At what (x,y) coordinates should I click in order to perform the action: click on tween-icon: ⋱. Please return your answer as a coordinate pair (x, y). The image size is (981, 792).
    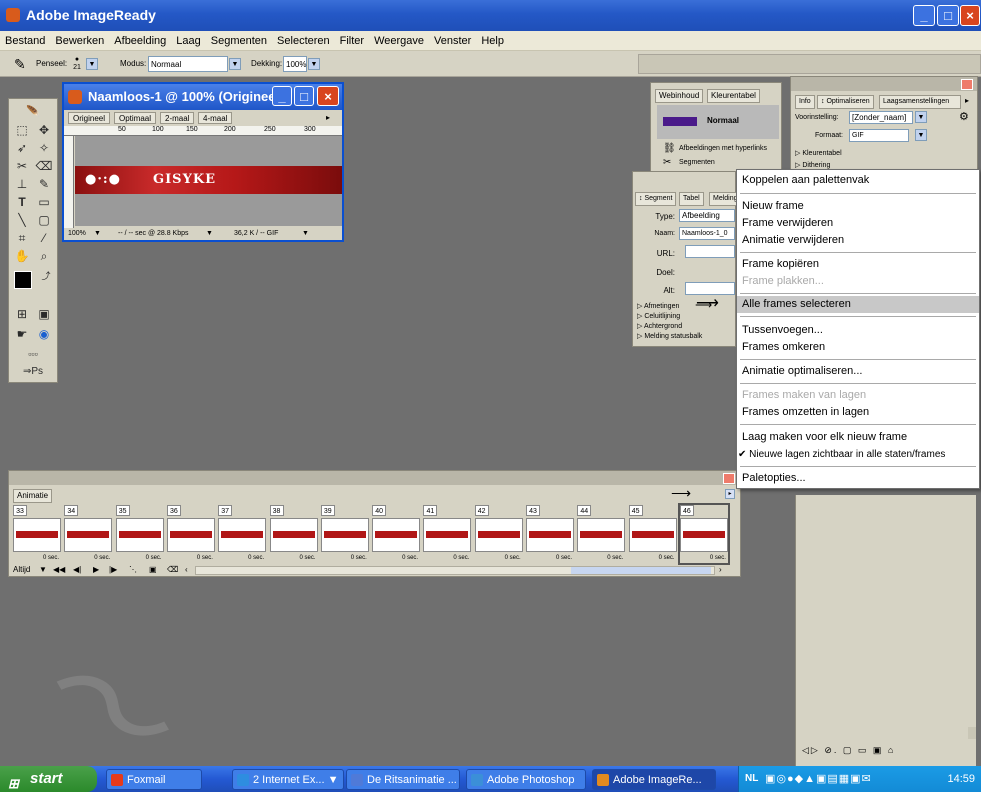
    Looking at the image, I should click on (133, 569).